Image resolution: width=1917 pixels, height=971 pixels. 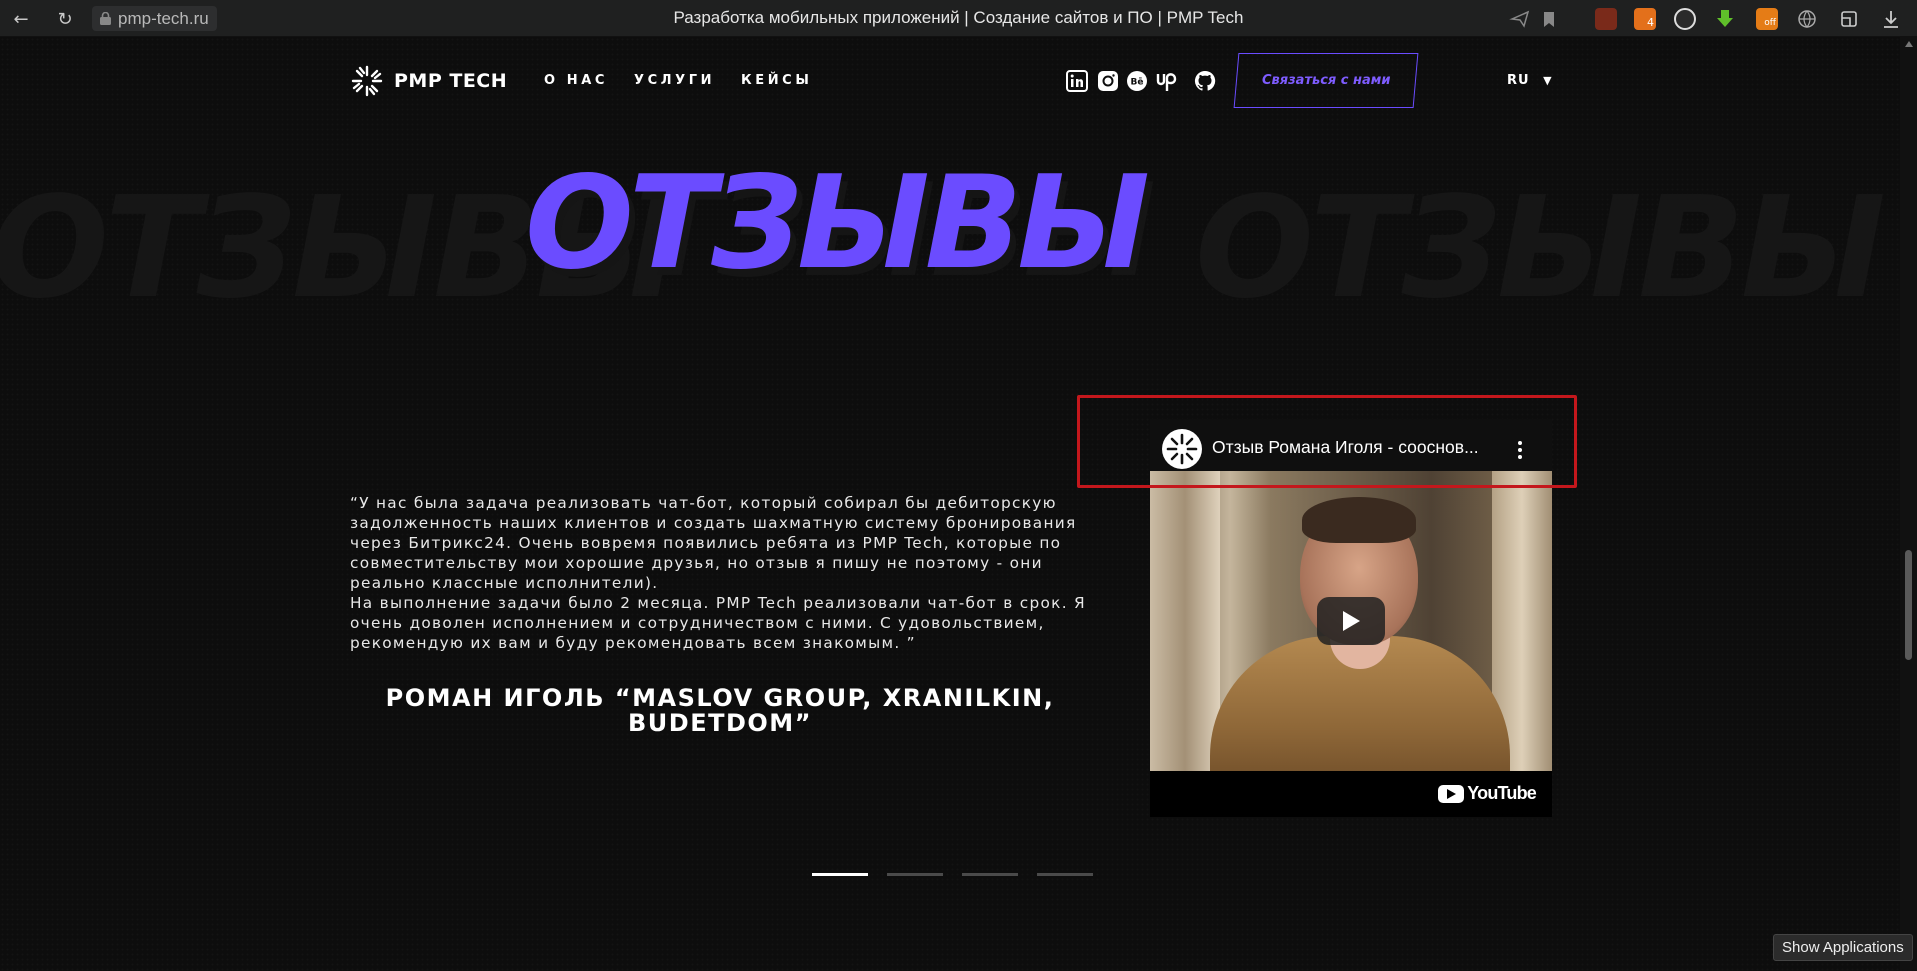 What do you see at coordinates (105, 18) in the screenshot?
I see `lock-icon` at bounding box center [105, 18].